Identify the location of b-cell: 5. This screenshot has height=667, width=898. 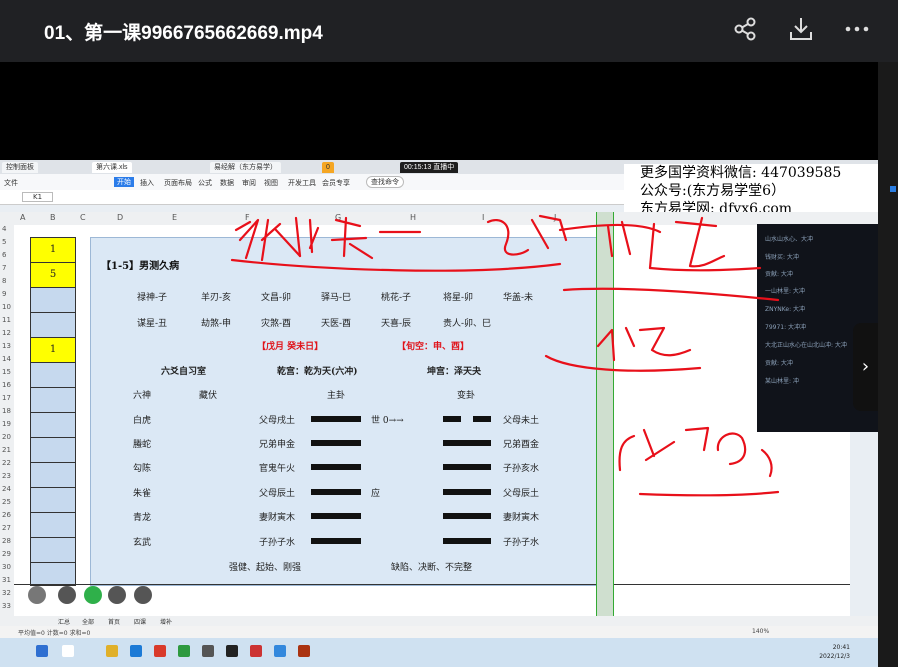
(53, 275).